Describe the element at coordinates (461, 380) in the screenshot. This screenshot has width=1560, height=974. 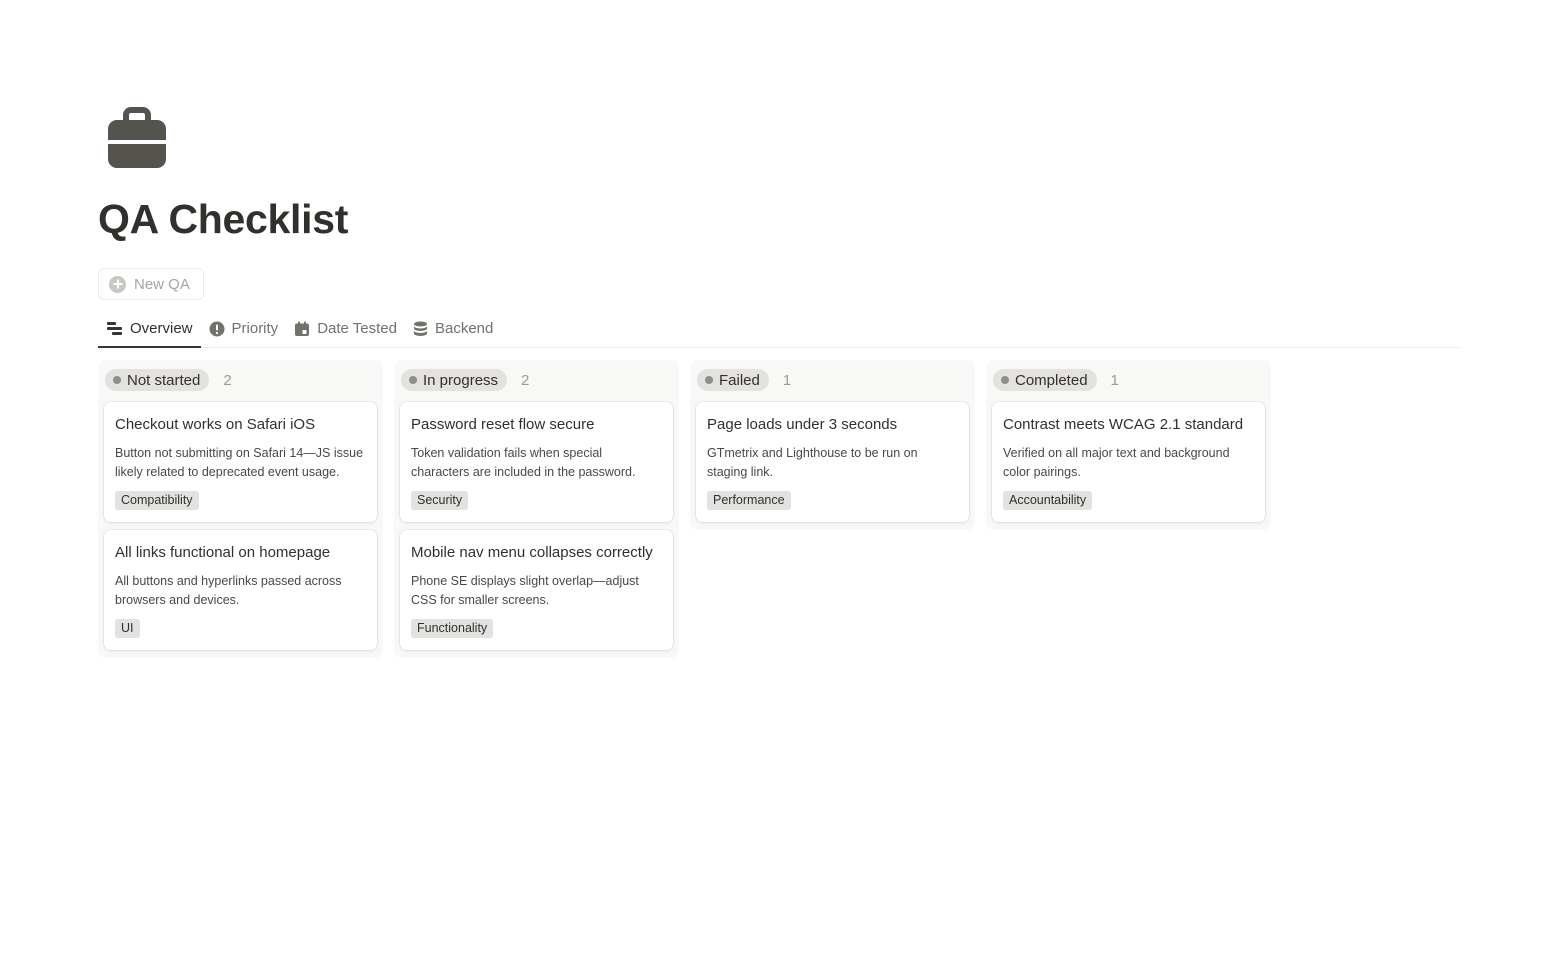
I see `status-label: In progress` at that location.